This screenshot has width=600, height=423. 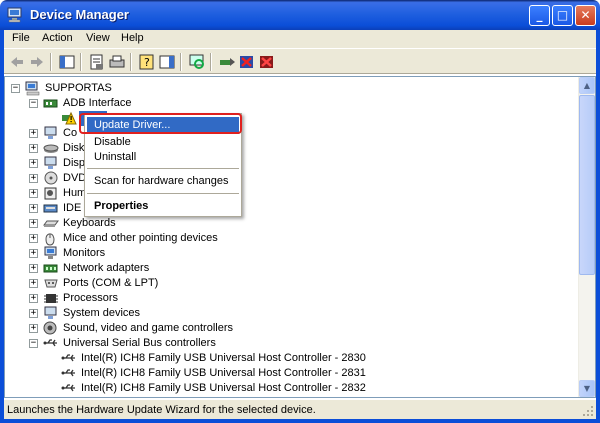 What do you see at coordinates (17, 62) in the screenshot?
I see `back-arrow-icon` at bounding box center [17, 62].